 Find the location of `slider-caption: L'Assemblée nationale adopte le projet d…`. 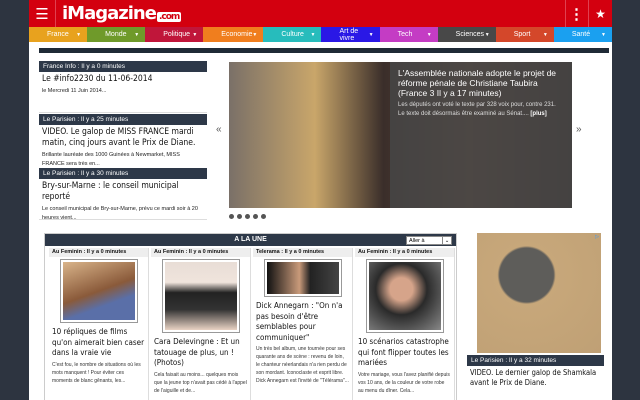

slider-caption: L'Assemblée nationale adopte le projet d… is located at coordinates (481, 135).